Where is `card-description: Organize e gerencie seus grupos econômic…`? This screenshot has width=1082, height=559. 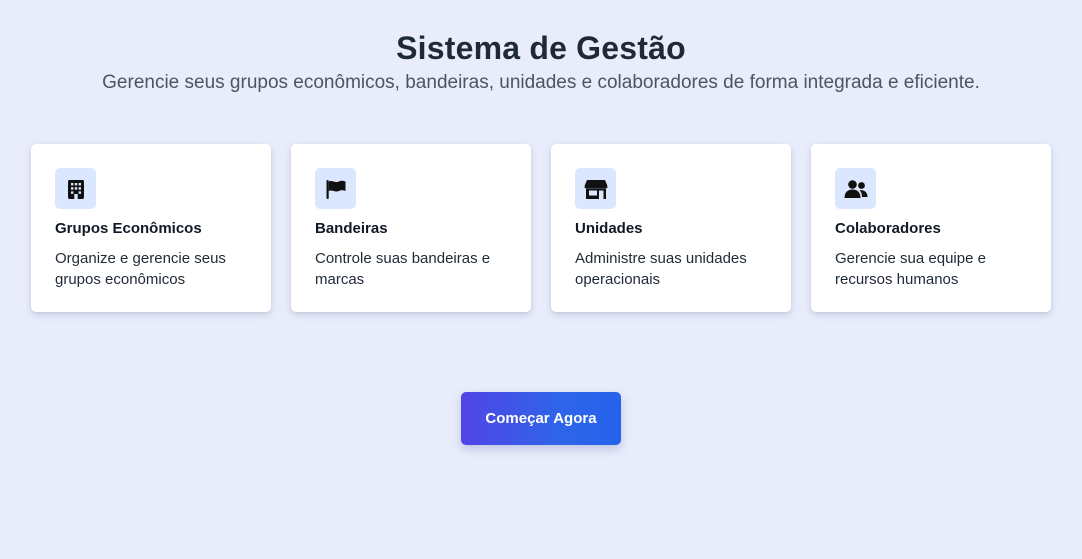
card-description: Organize e gerencie seus grupos econômic… is located at coordinates (140, 269).